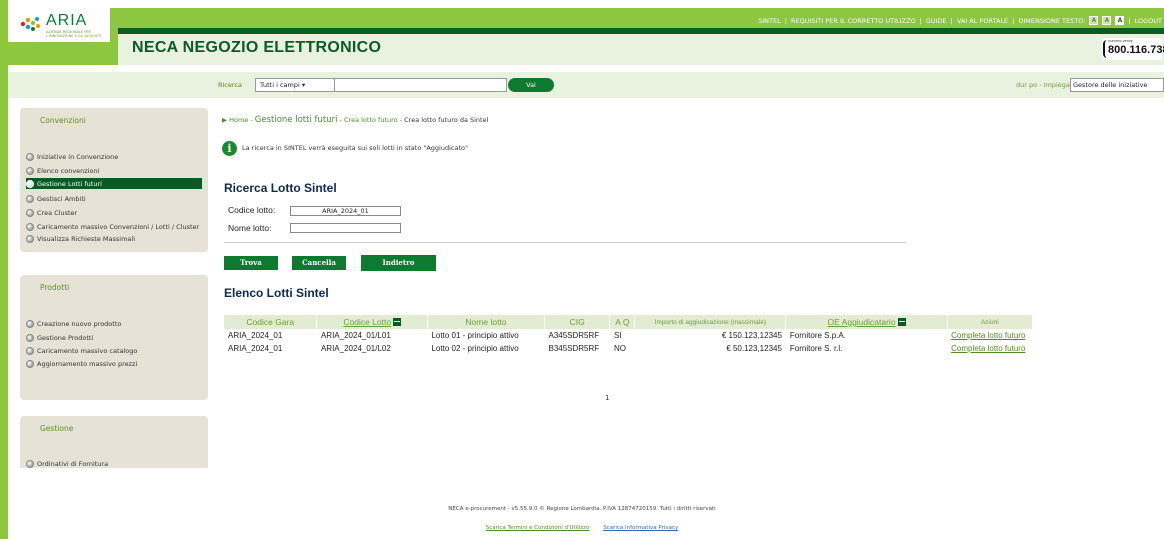 This screenshot has width=1164, height=539. I want to click on search-input, so click(421, 85).